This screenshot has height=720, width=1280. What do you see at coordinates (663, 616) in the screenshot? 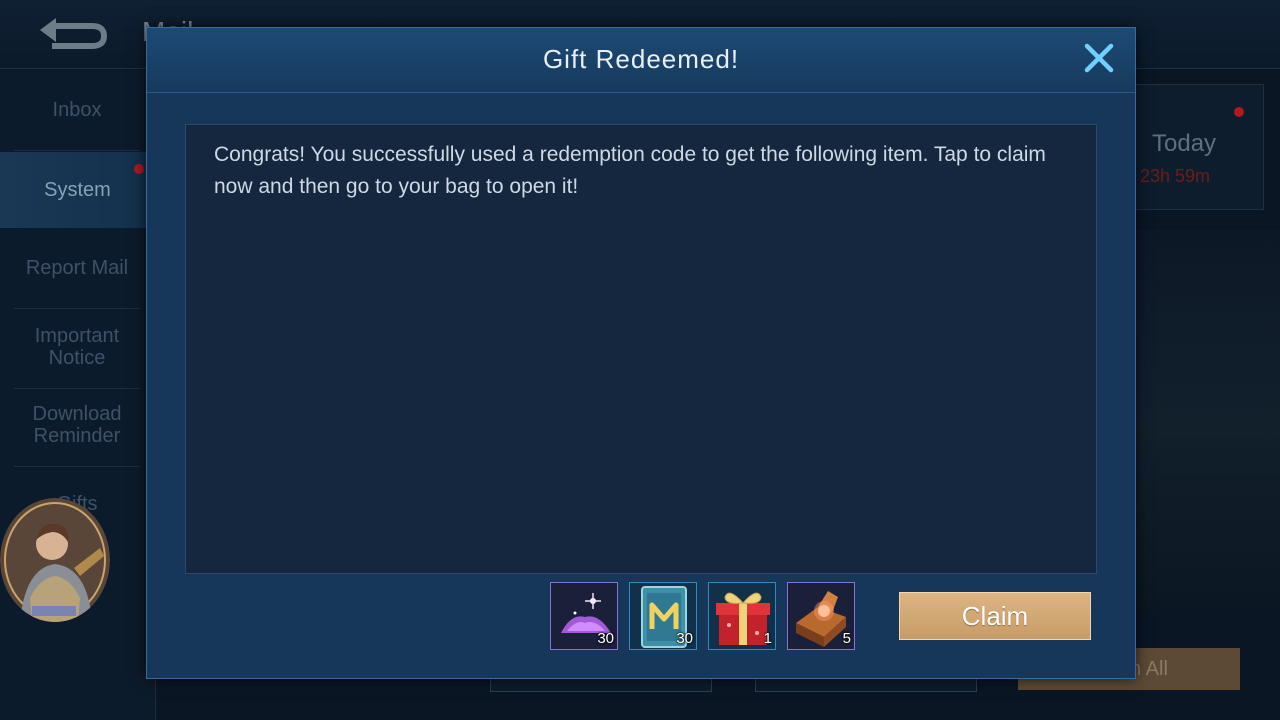
I see `reward-item-magic-card: 30` at bounding box center [663, 616].